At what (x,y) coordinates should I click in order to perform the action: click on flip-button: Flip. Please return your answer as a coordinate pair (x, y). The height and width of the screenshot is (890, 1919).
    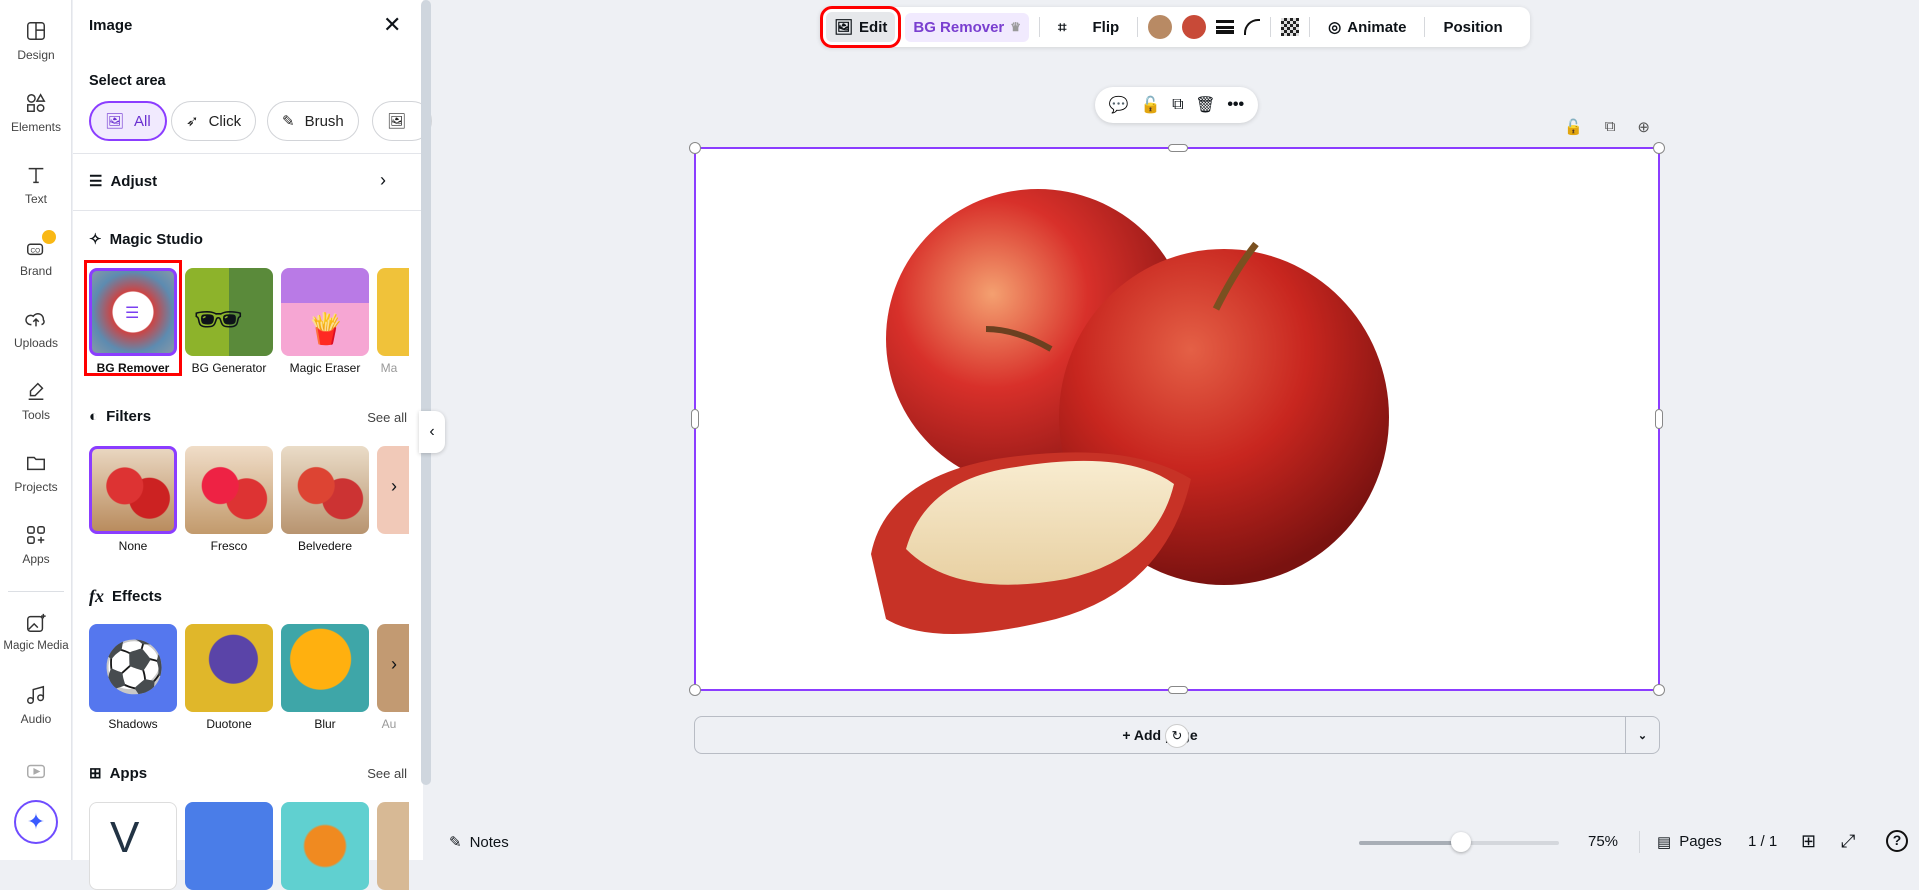
    Looking at the image, I should click on (1105, 27).